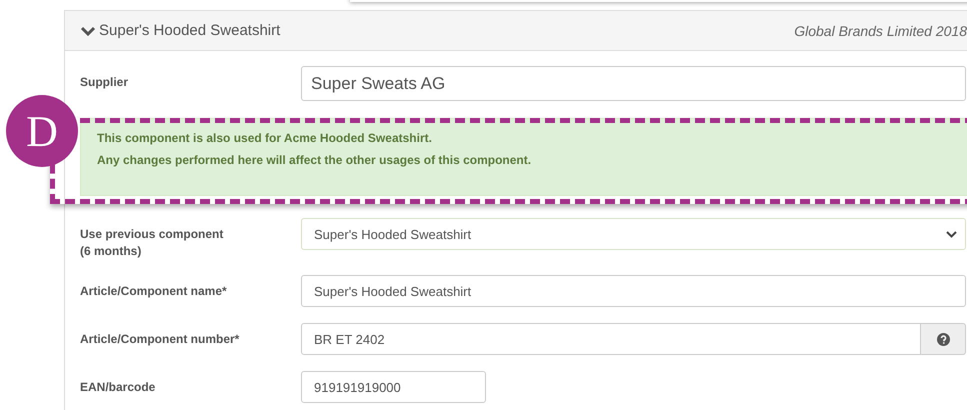  What do you see at coordinates (633, 291) in the screenshot?
I see `input-field: Super's Hooded Sweatshirt` at bounding box center [633, 291].